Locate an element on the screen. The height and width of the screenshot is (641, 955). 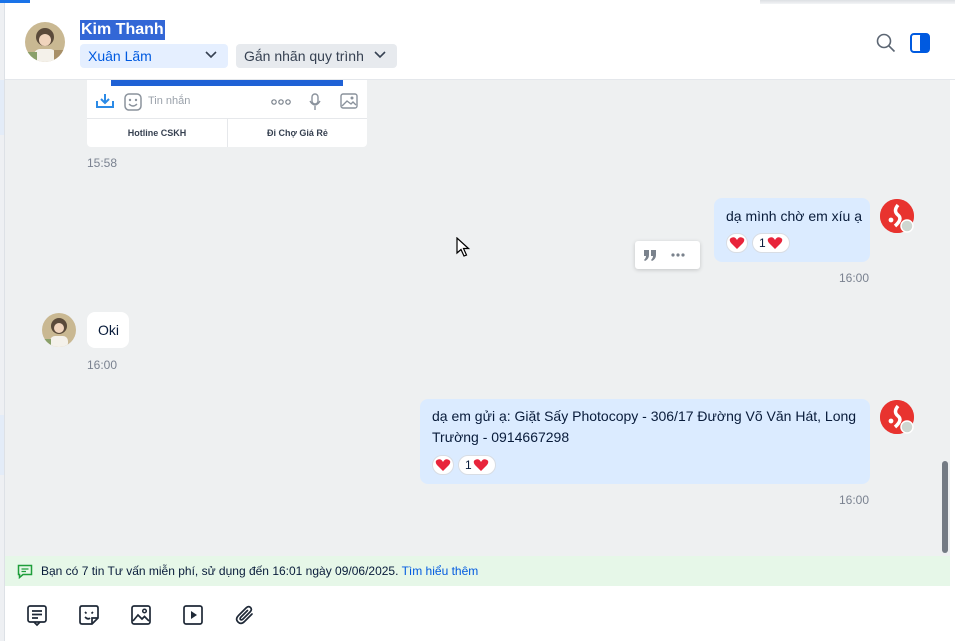
active-indicator is located at coordinates (15, 1).